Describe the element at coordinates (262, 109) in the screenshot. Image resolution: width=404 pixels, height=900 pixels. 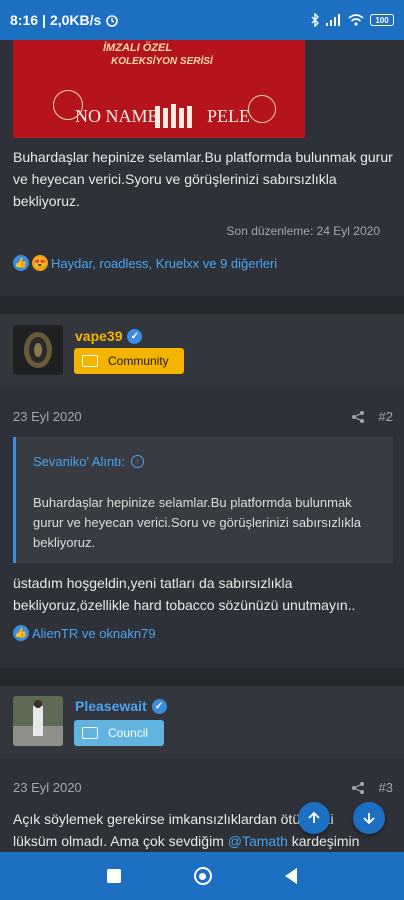
I see `banner-decoration` at that location.